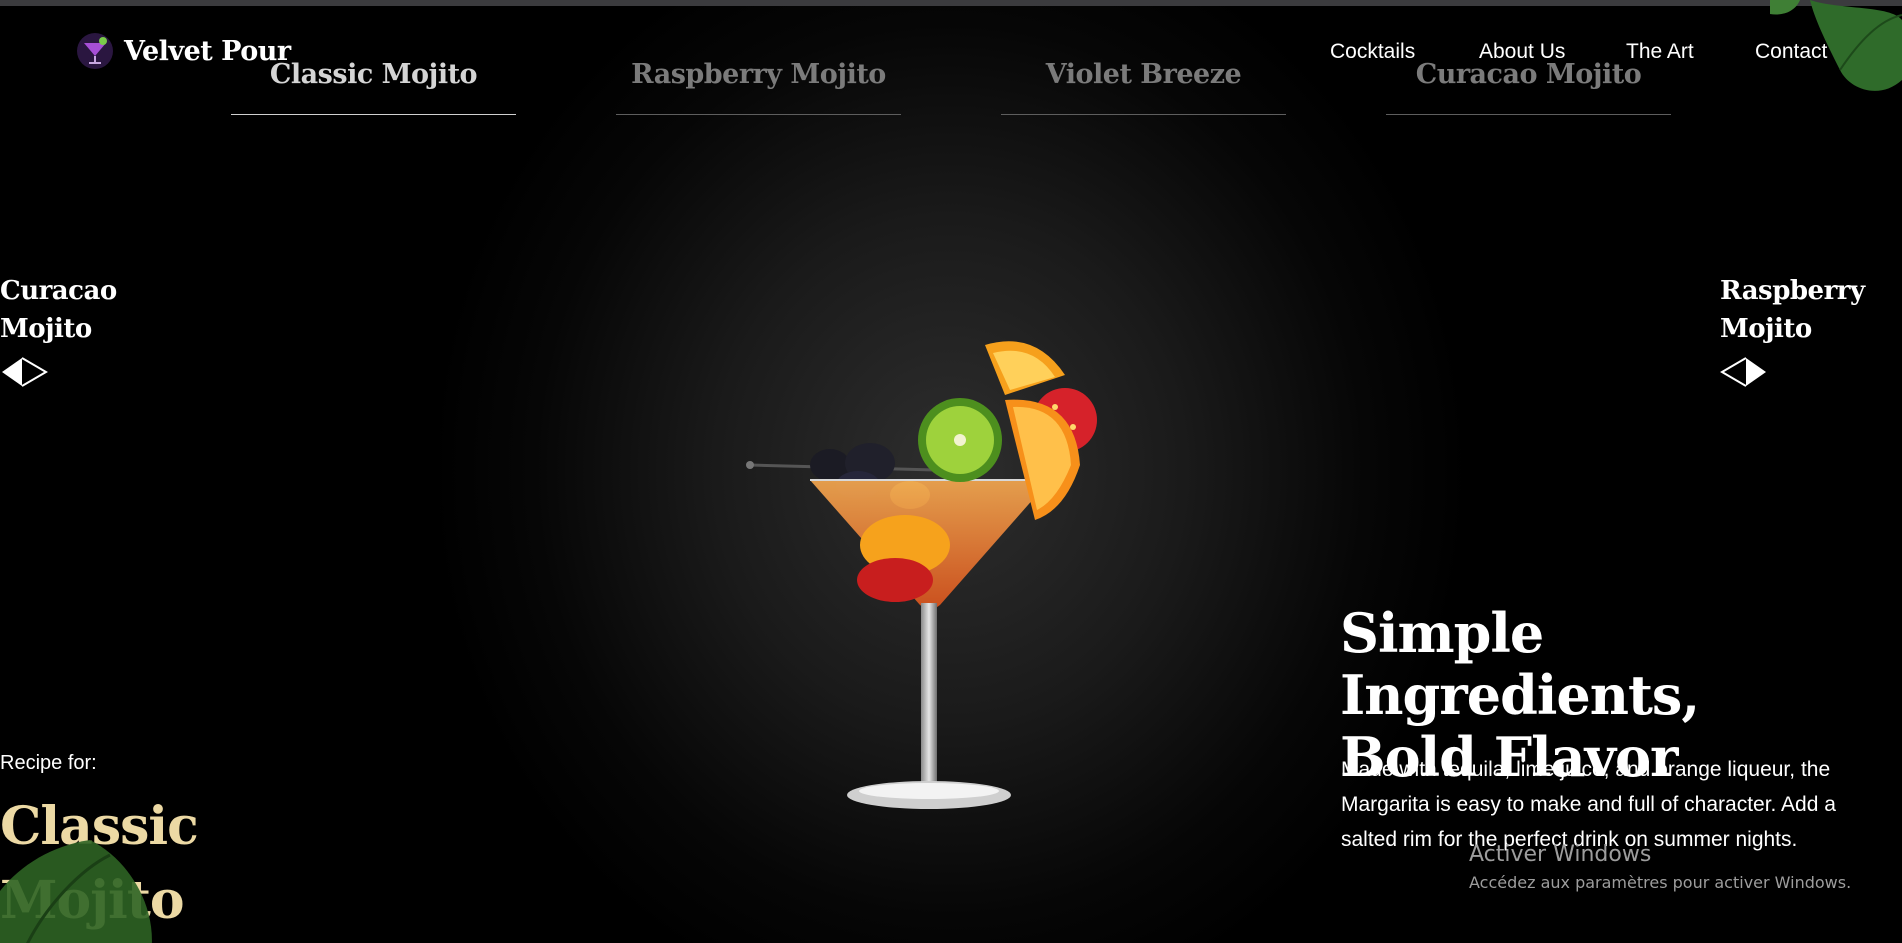 The image size is (1902, 943). Describe the element at coordinates (58, 291) in the screenshot. I see `prev-label-line1: Curacao` at that location.